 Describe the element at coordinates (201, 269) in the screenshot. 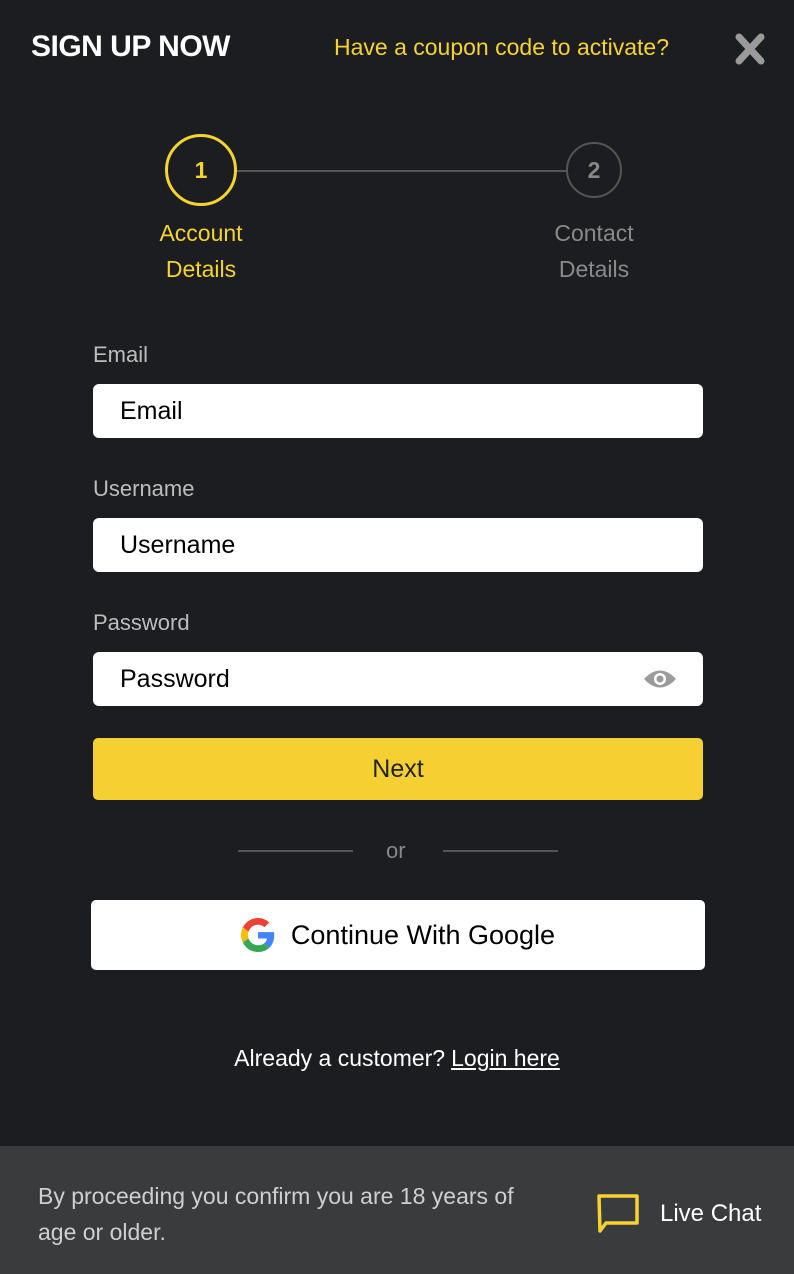

I see `step-1-label-line2: Details` at that location.